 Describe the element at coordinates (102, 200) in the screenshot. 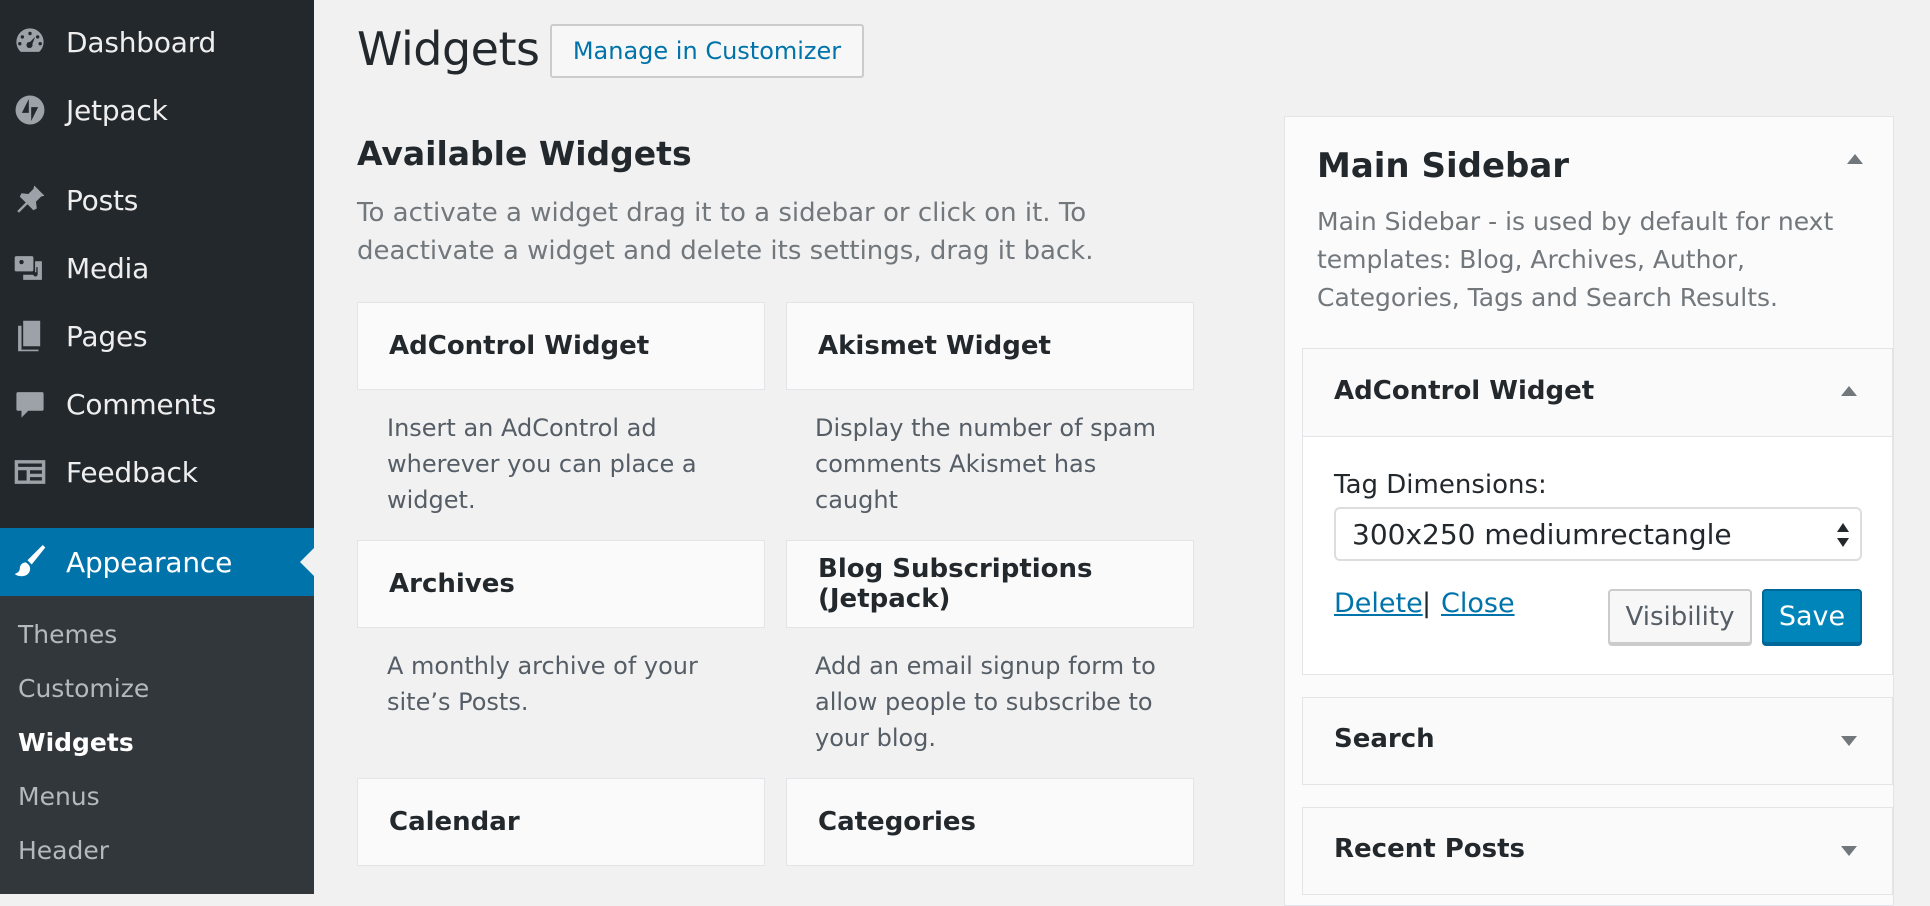

I see `menu-label: Posts` at that location.